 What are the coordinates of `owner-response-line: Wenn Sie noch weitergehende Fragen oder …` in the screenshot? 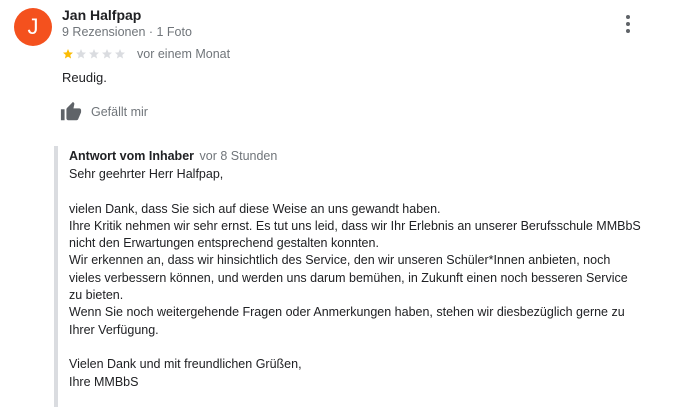 It's located at (347, 312).